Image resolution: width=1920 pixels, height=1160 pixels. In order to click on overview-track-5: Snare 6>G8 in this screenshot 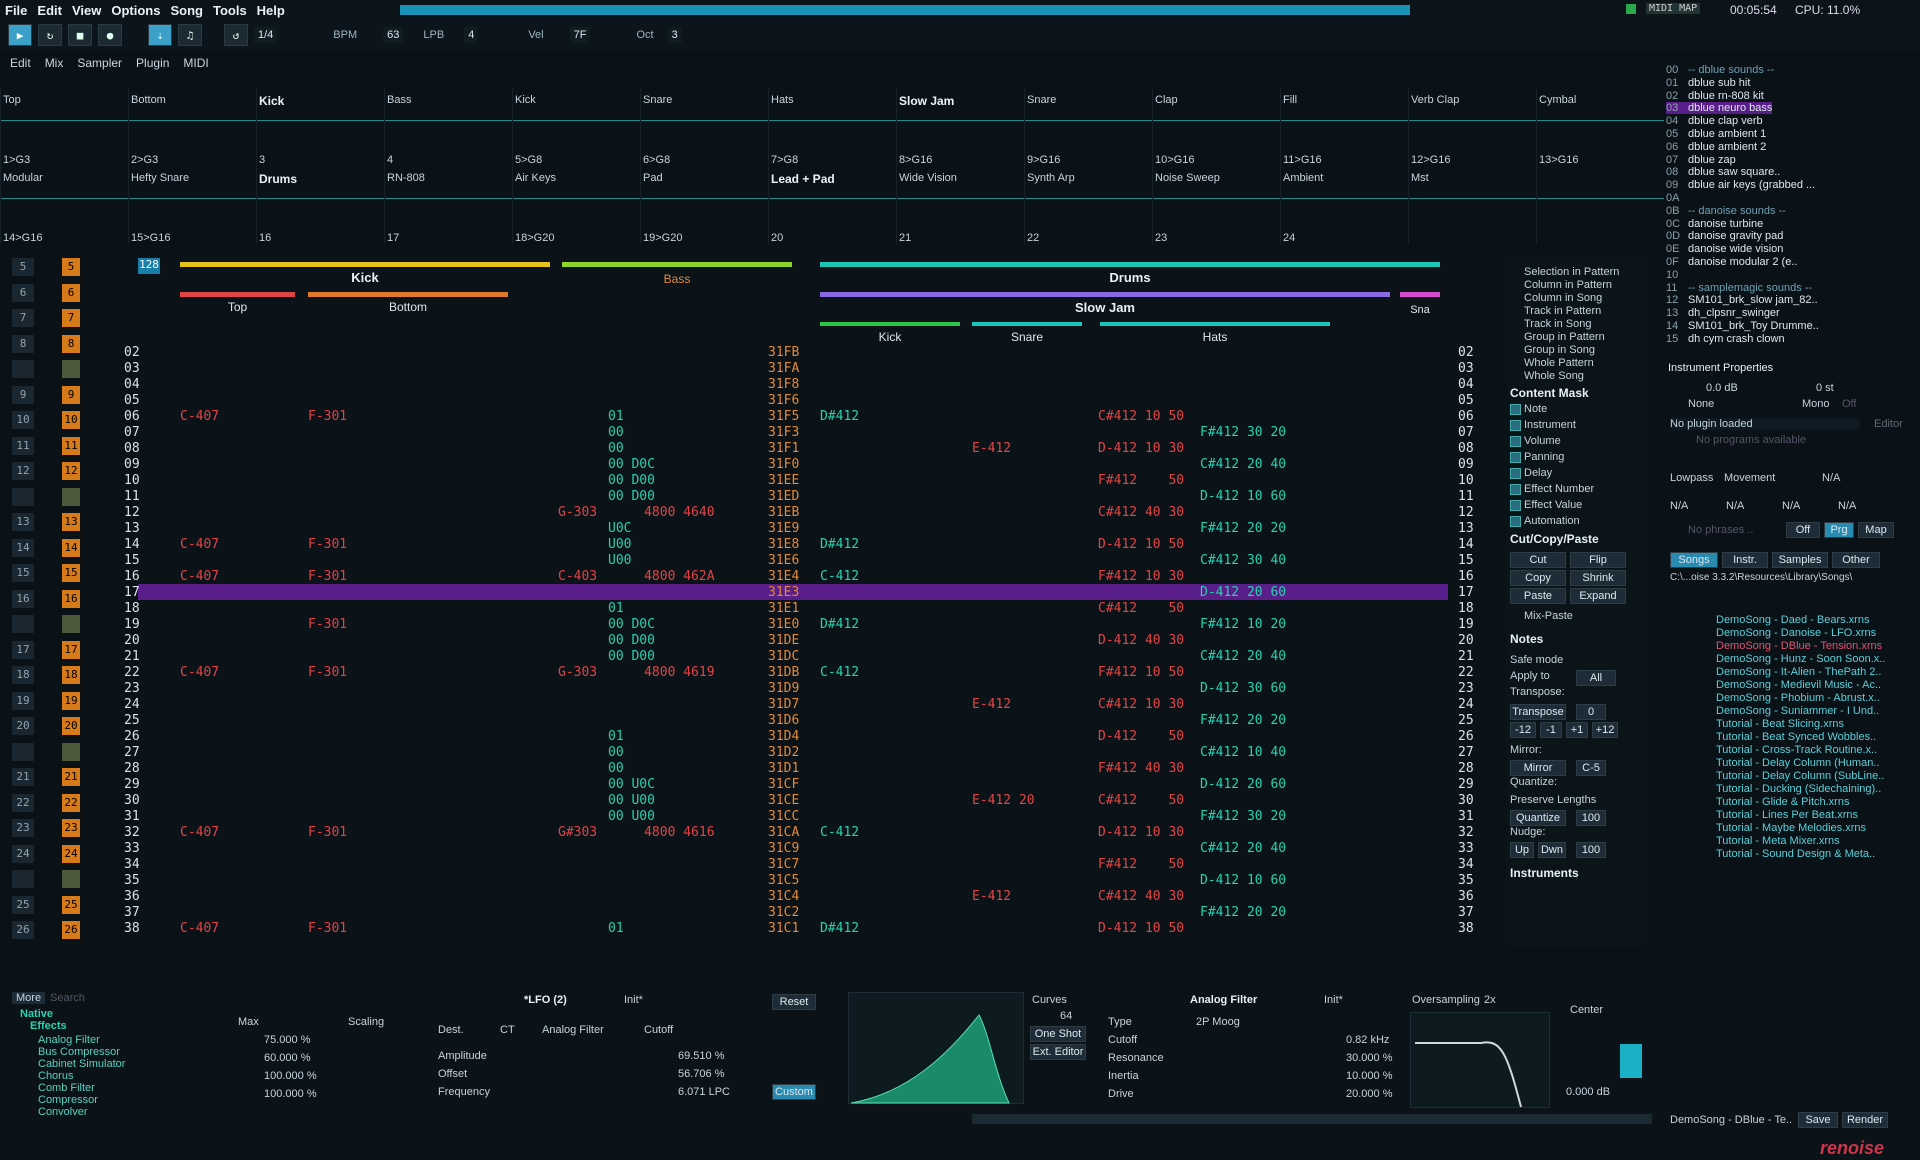, I will do `click(704, 127)`.